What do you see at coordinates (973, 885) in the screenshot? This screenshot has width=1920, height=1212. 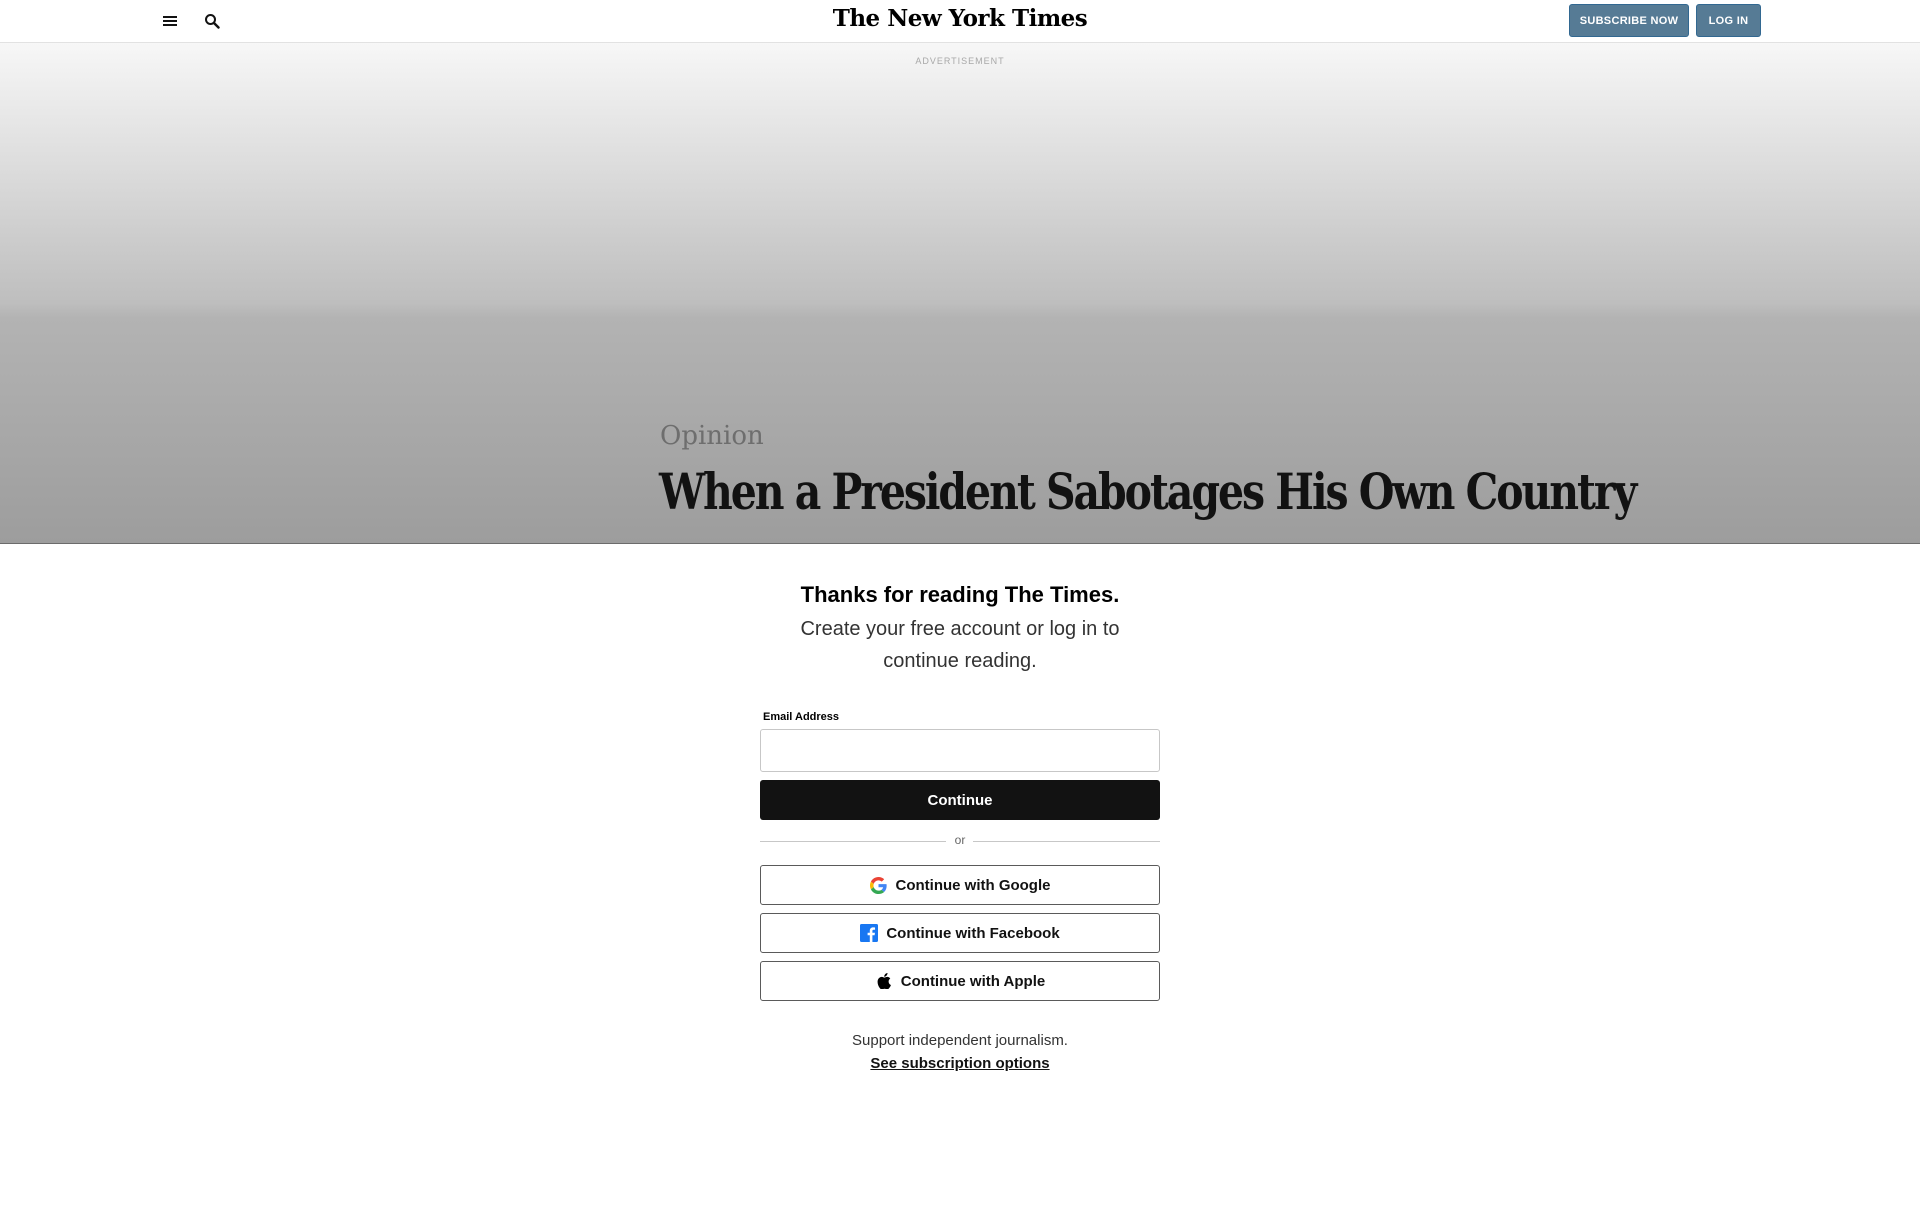 I see `google-button-label: Continue with Google` at bounding box center [973, 885].